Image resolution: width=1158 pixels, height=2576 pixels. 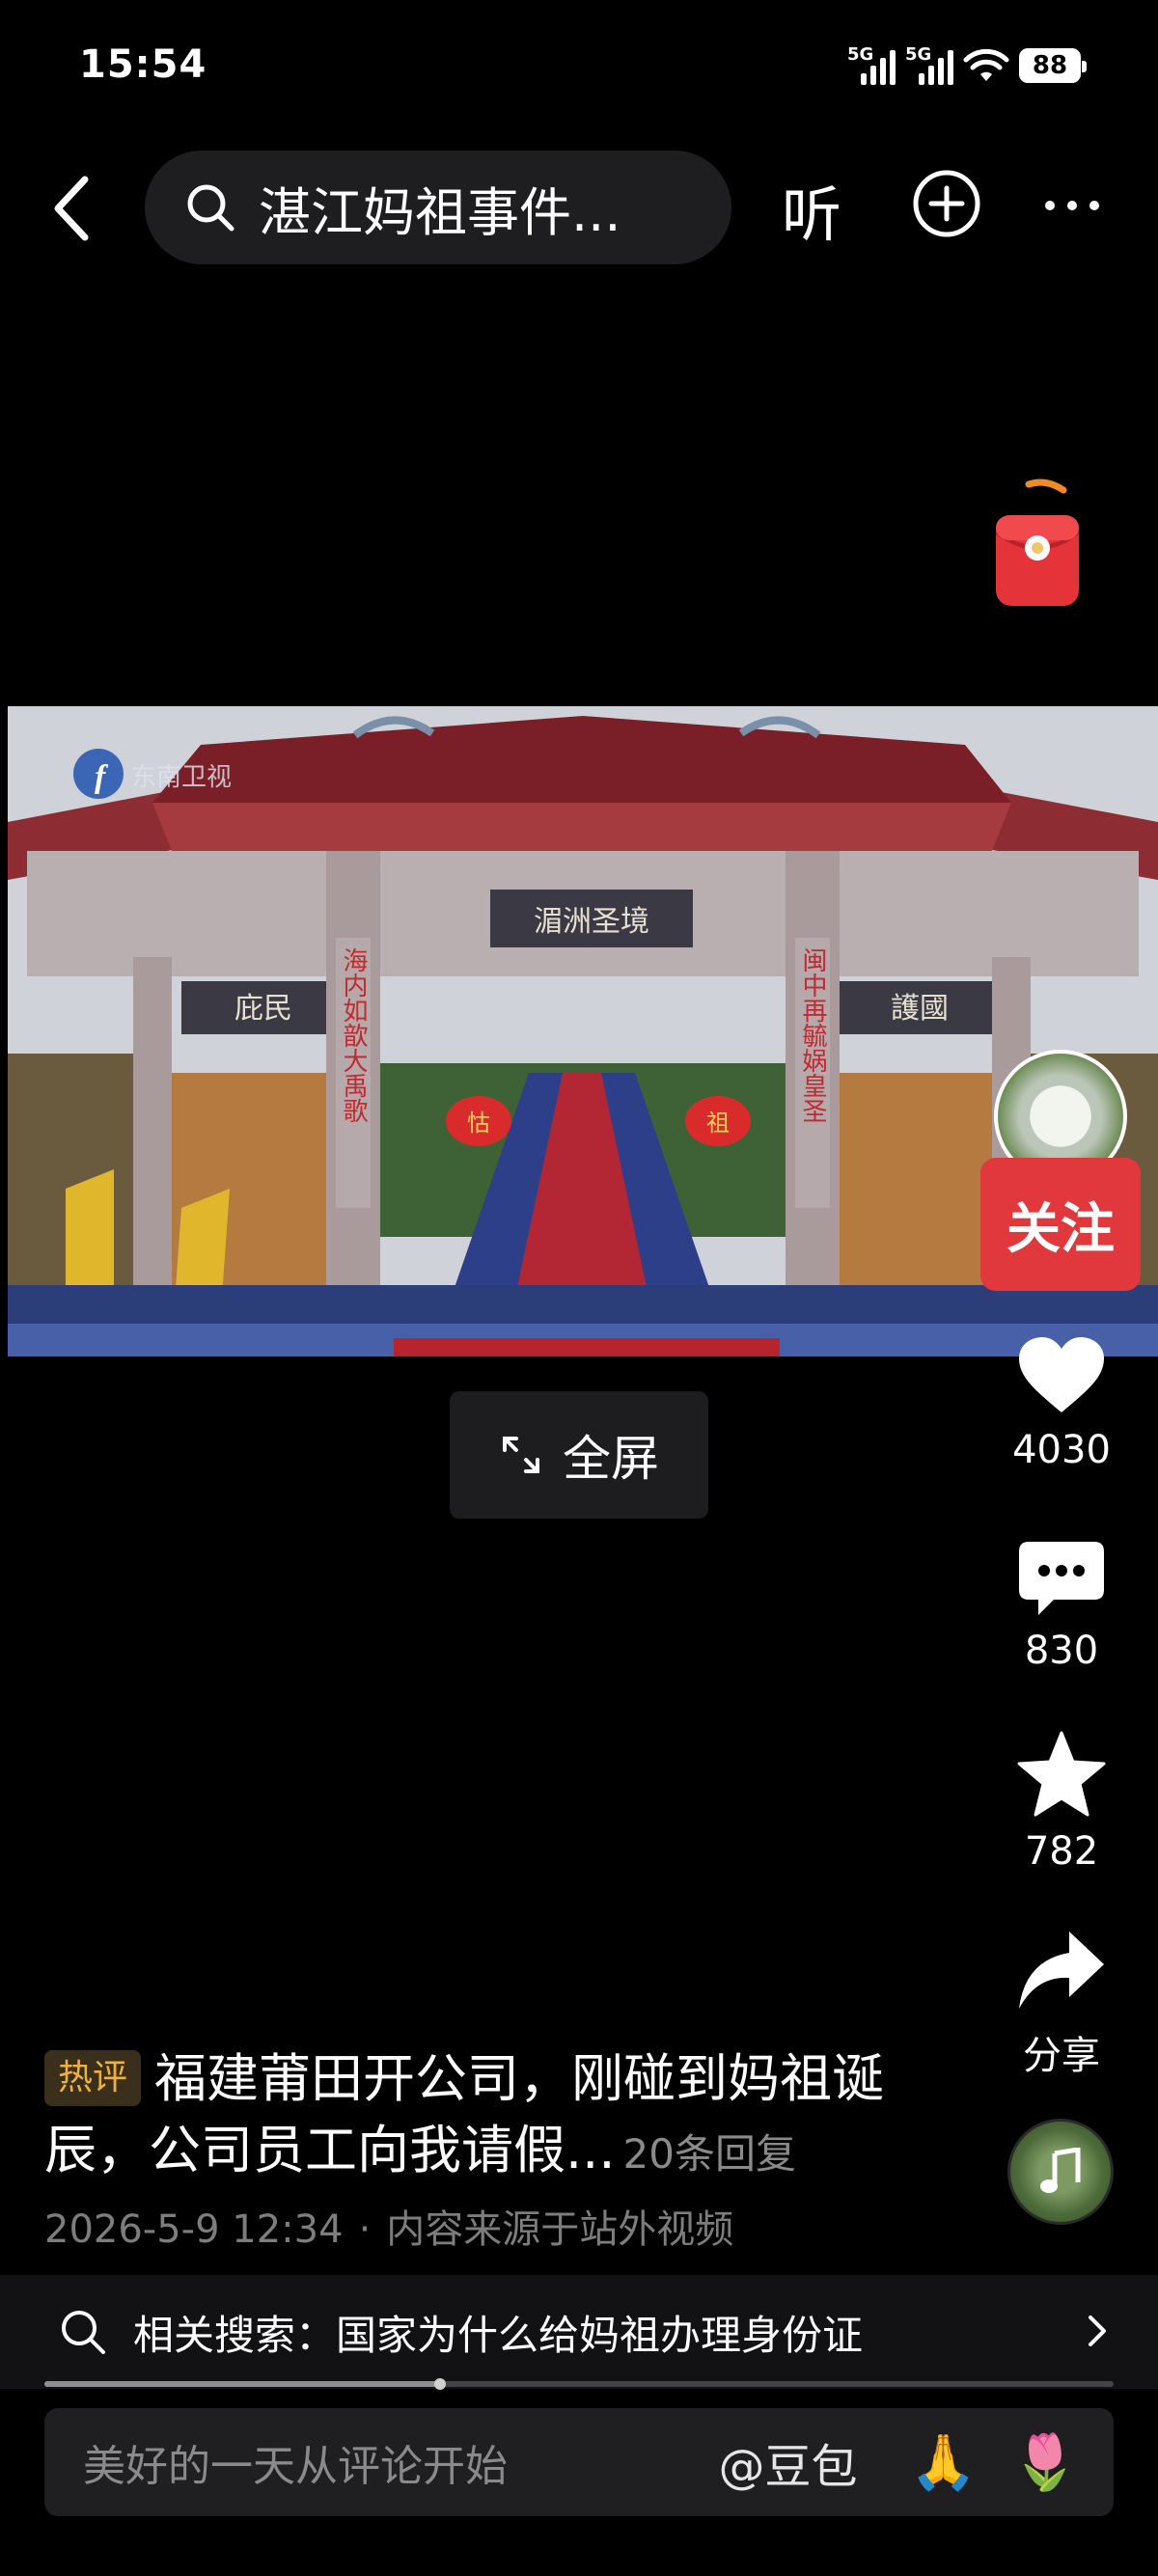 I want to click on center-plaque-text: 湄洲圣境, so click(x=591, y=922).